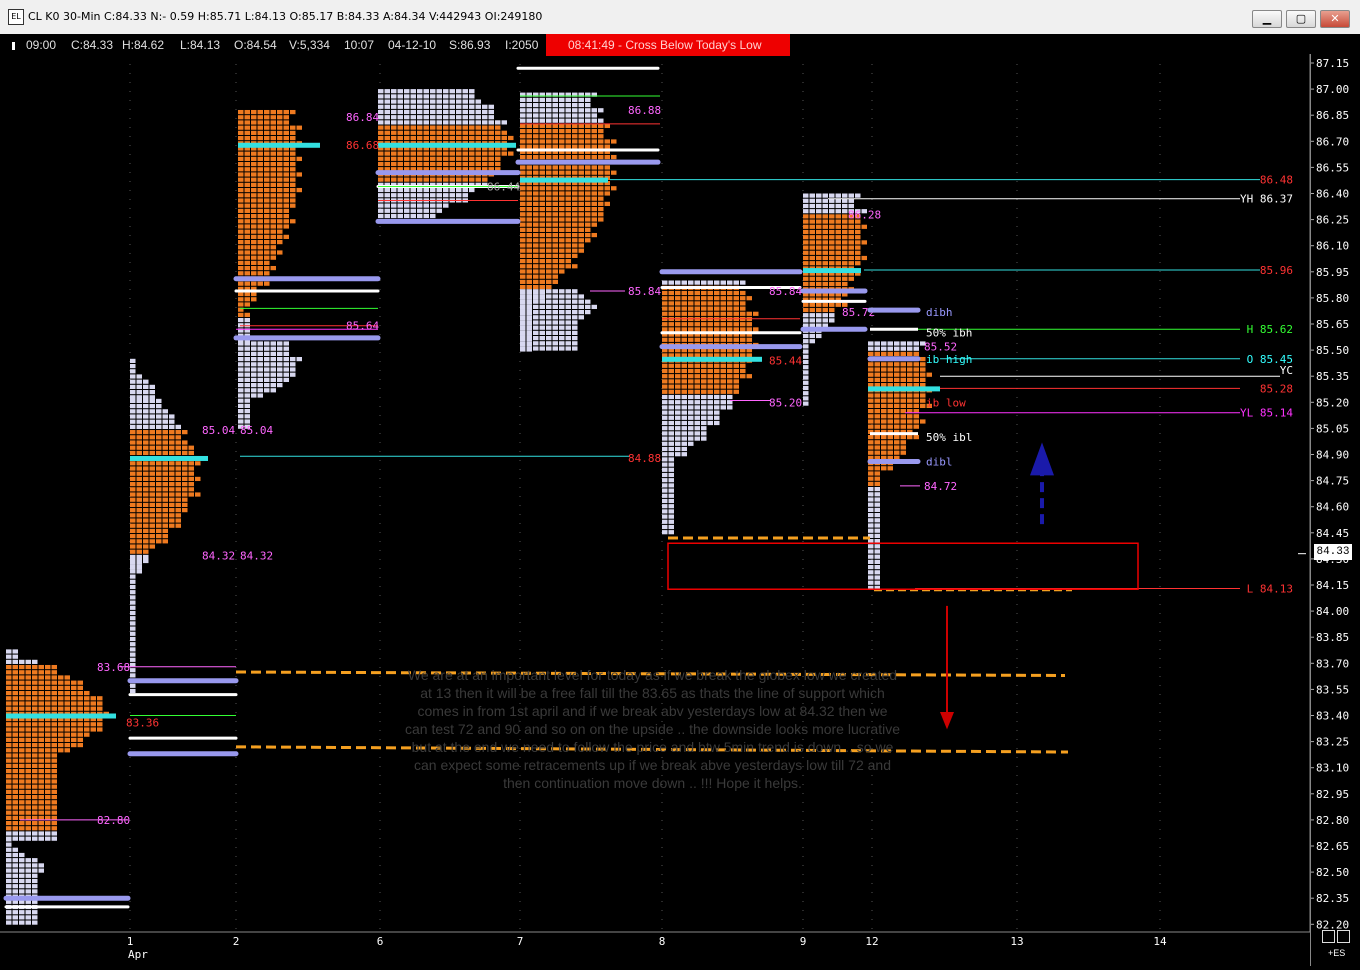 The height and width of the screenshot is (970, 1360). Describe the element at coordinates (1335, 510) in the screenshot. I see `price-axis` at that location.